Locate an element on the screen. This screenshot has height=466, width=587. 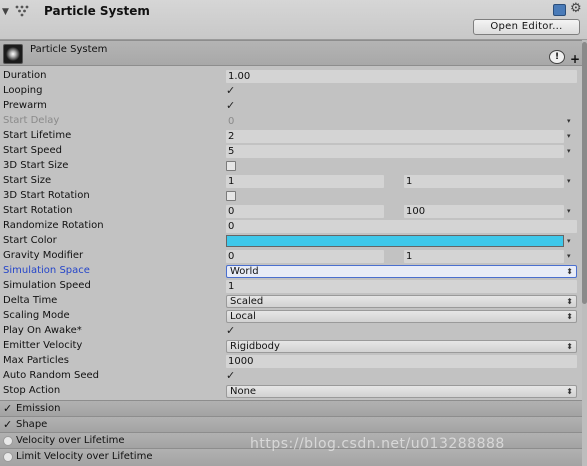
gravity-modifier-dropdown-icon: ▾ is located at coordinates (569, 256).